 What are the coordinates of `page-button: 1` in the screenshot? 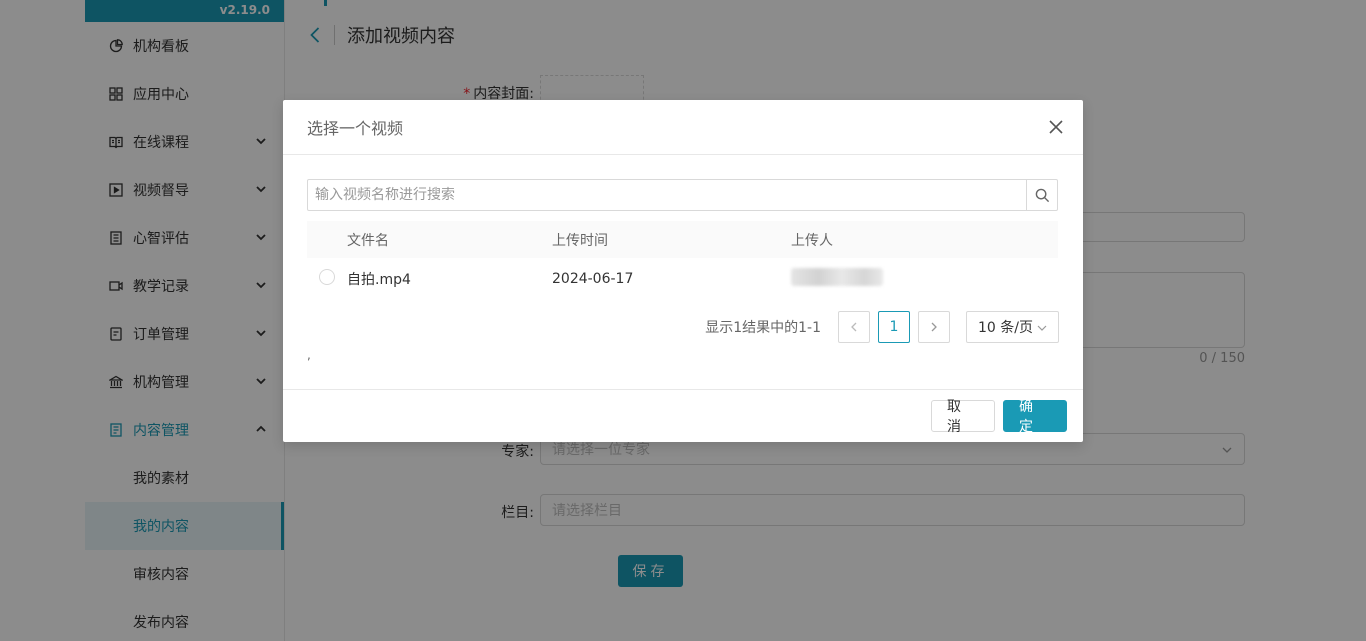 It's located at (894, 327).